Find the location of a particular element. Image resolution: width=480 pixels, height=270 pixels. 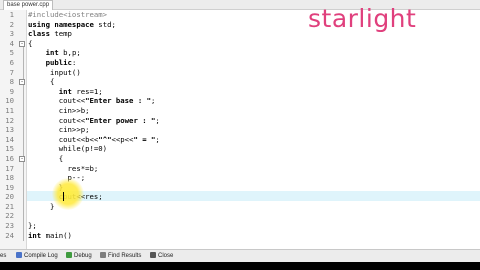

code-line: 15 while(p!=0) is located at coordinates (240, 149).